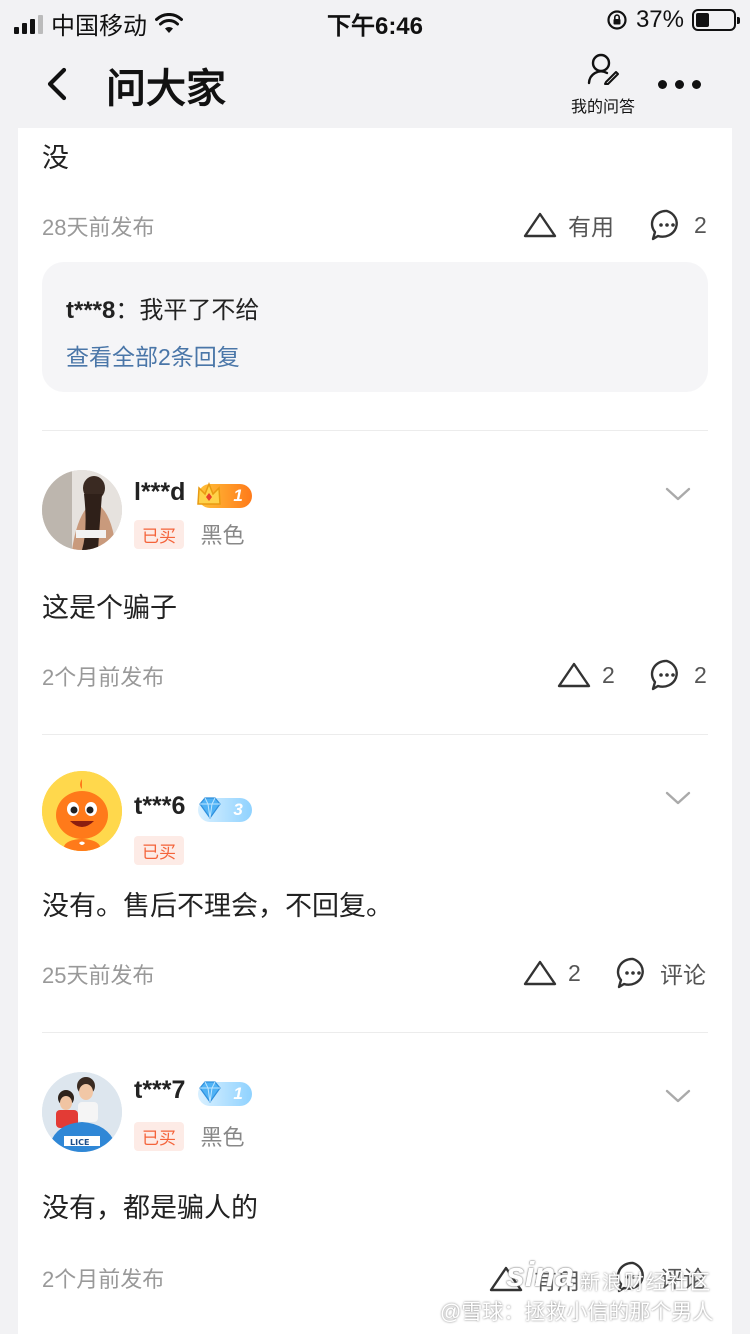 This screenshot has width=750, height=1334. What do you see at coordinates (193, 807) in the screenshot?
I see `user-row: t***6 3` at bounding box center [193, 807].